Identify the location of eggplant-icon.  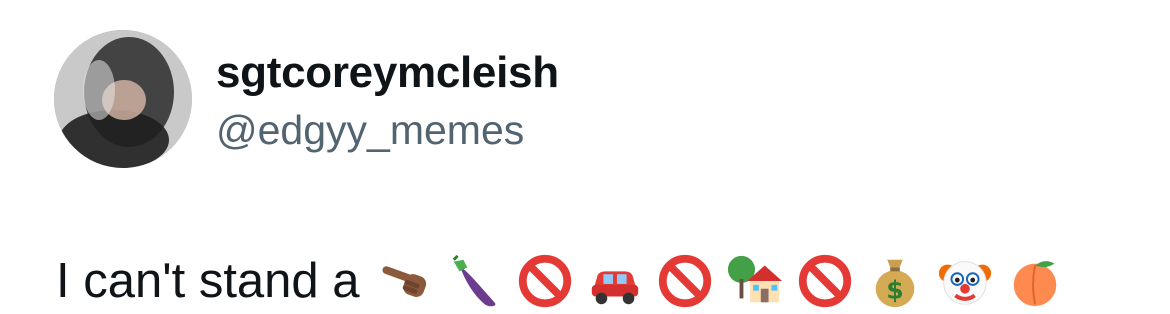
(475, 281).